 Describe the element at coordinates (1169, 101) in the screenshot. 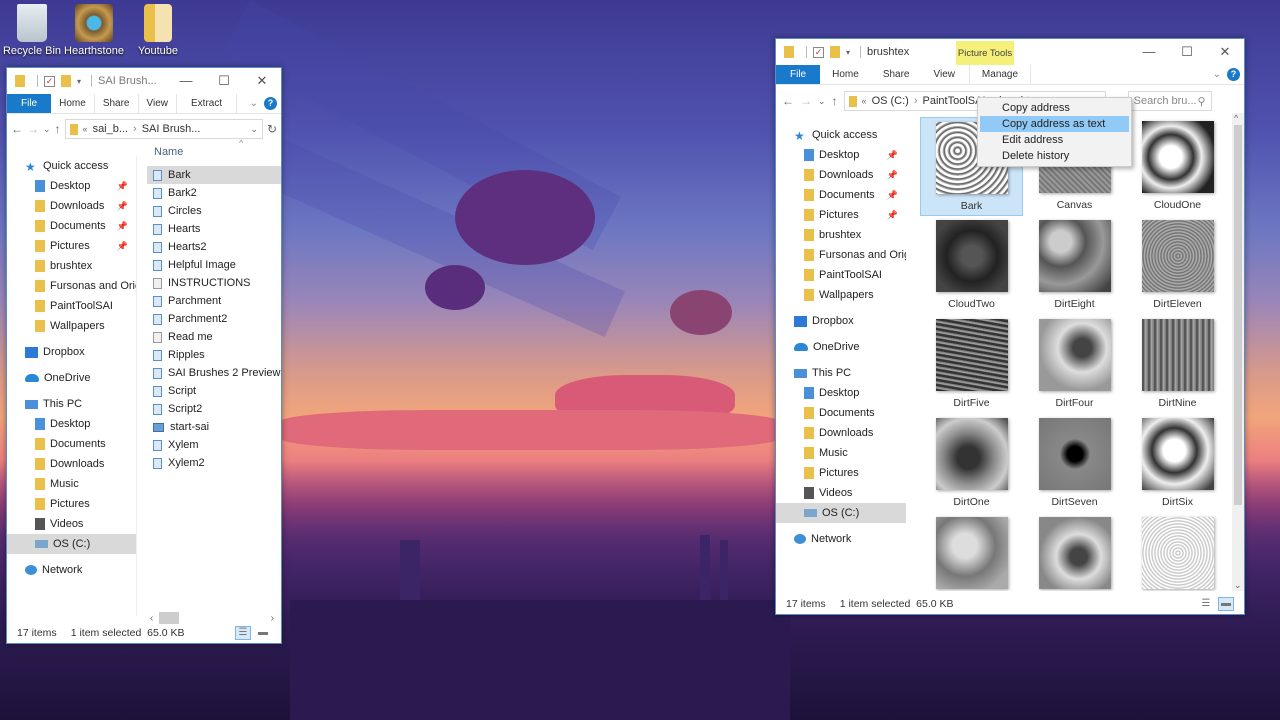

I see `search-box: Search bru... ⚲` at that location.